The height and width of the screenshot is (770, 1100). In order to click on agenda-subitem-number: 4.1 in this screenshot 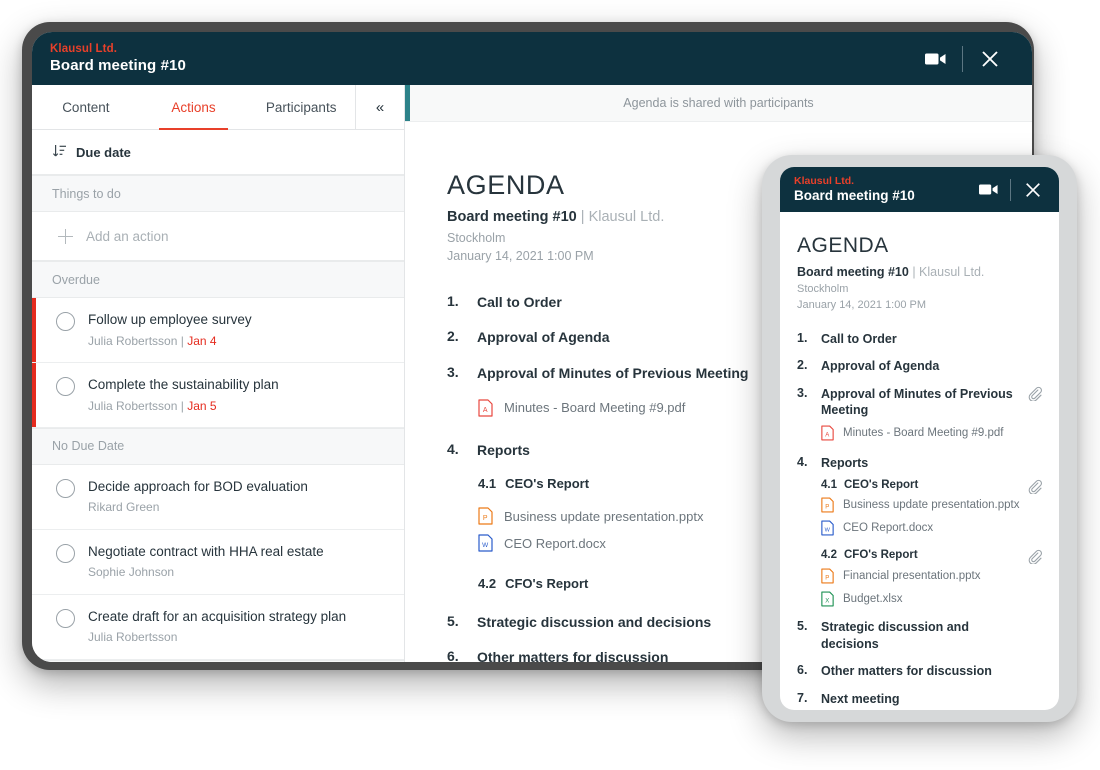, I will do `click(487, 483)`.